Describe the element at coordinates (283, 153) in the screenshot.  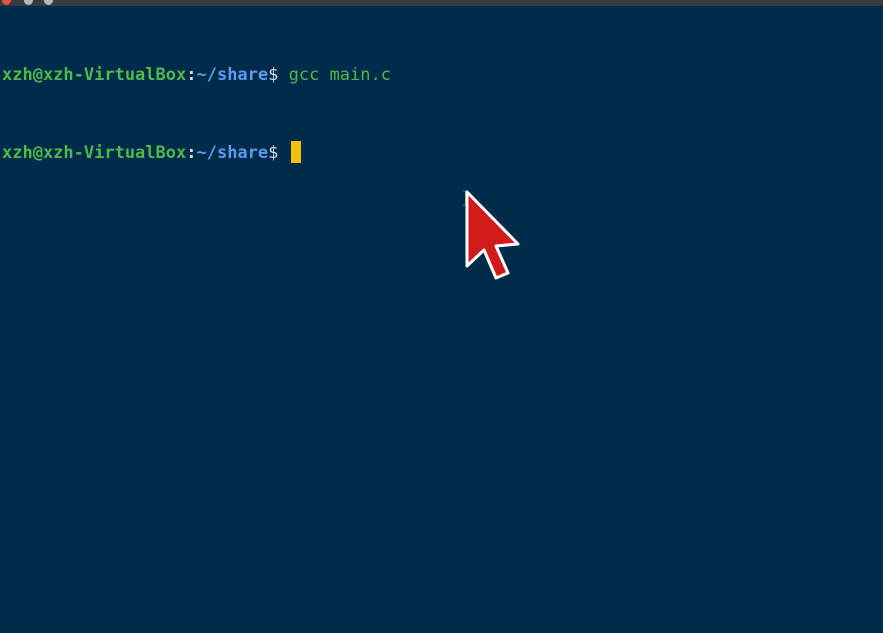
I see `command-input` at that location.